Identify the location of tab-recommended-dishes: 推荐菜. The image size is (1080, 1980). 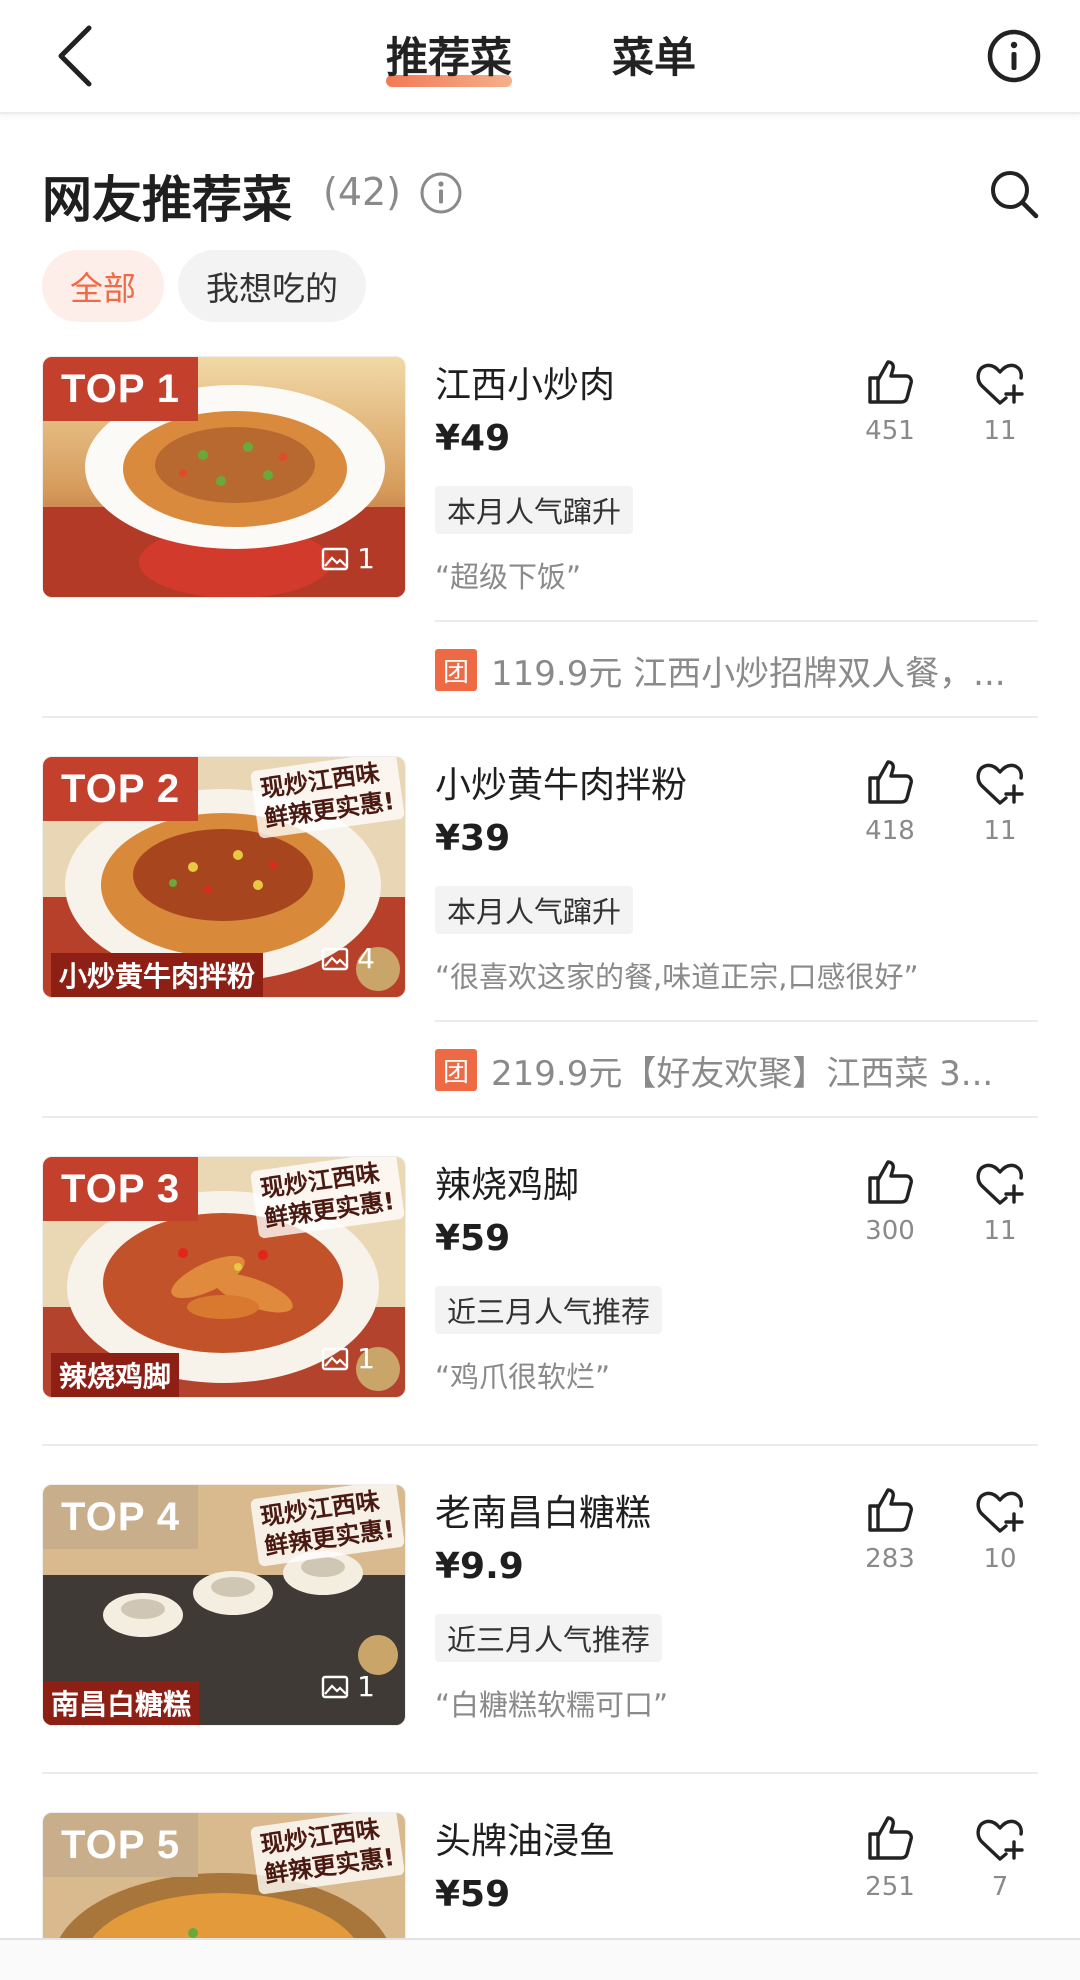
(449, 55).